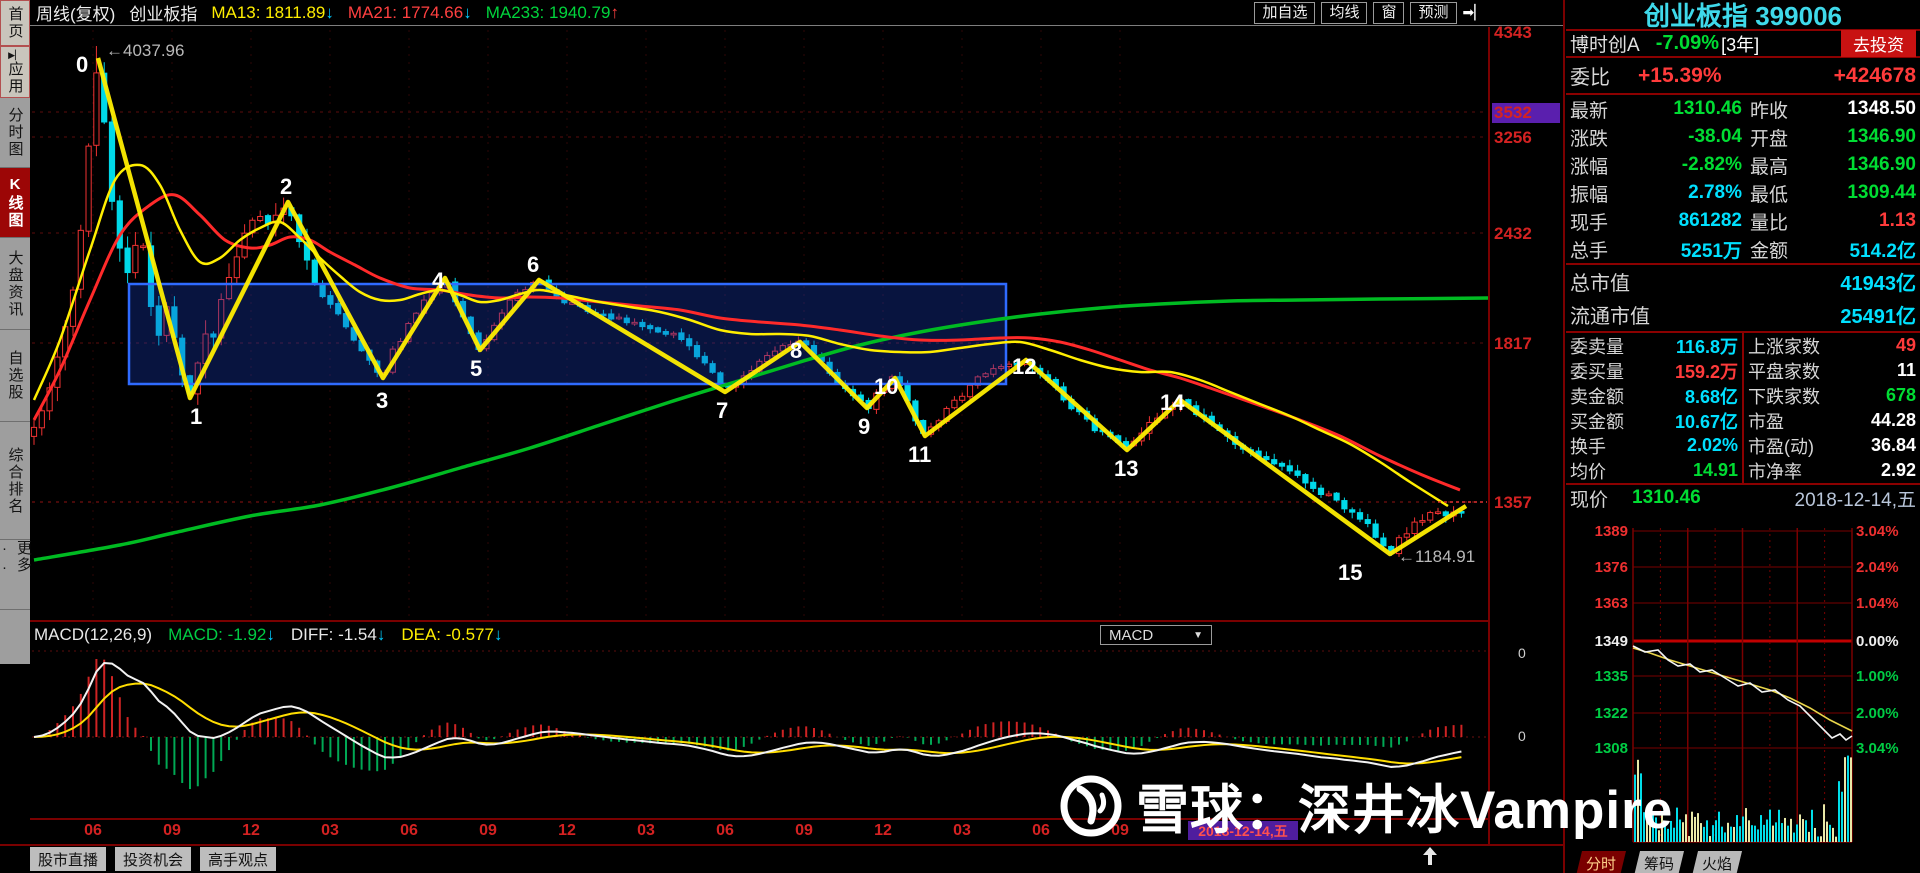  What do you see at coordinates (1433, 12) in the screenshot?
I see `forecast-button: 预测` at bounding box center [1433, 12].